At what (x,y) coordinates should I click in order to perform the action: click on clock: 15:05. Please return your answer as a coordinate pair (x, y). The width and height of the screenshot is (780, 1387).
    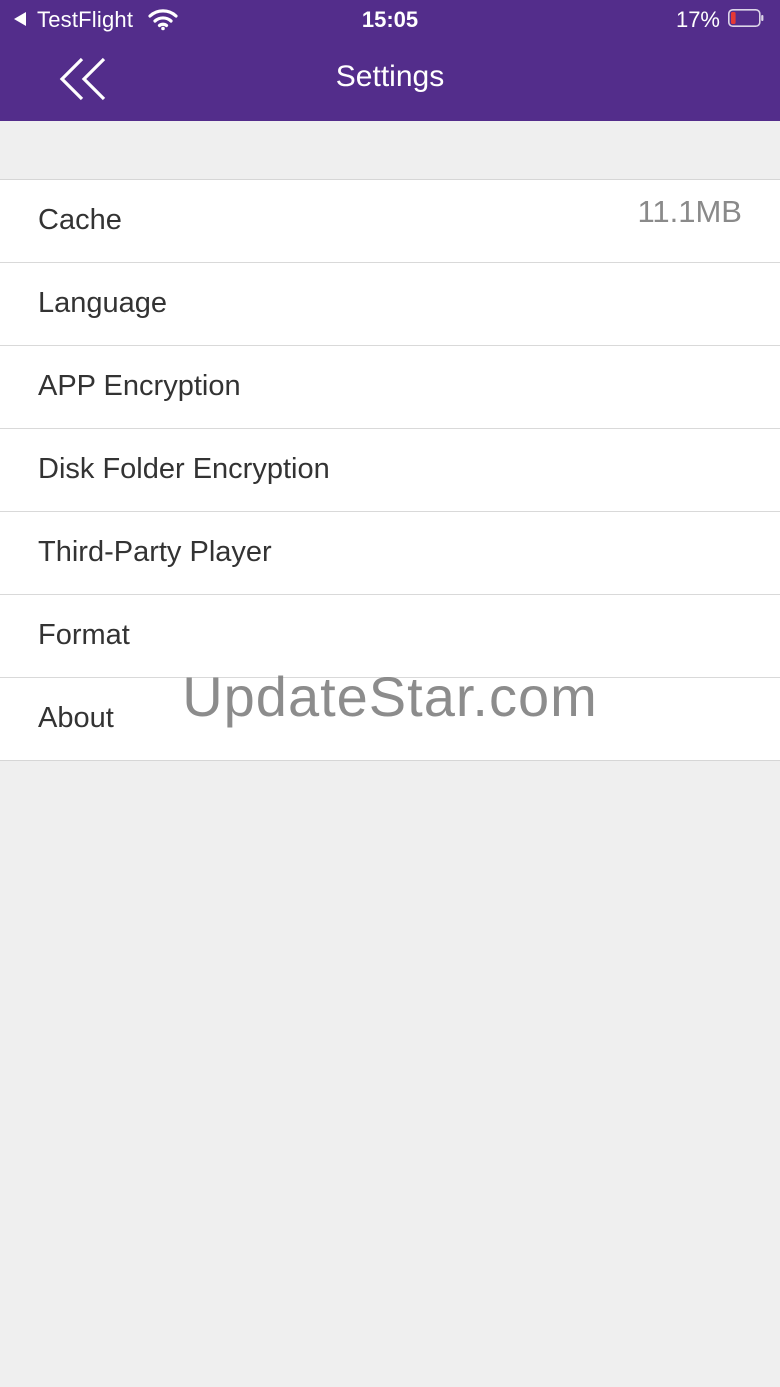
    Looking at the image, I should click on (390, 19).